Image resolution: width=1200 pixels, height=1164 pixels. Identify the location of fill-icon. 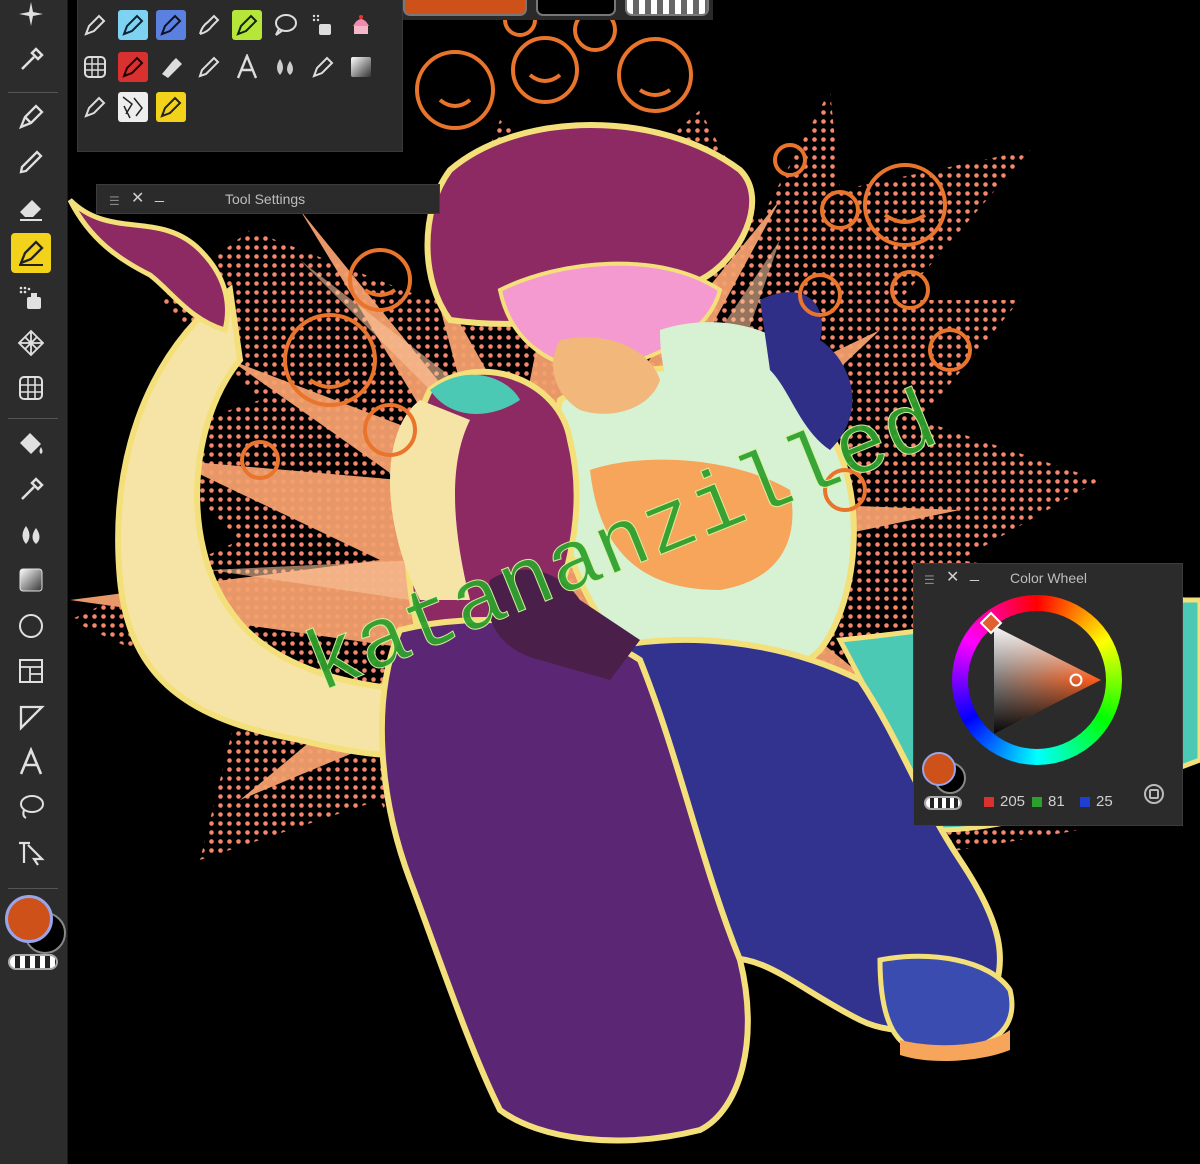
(31, 444).